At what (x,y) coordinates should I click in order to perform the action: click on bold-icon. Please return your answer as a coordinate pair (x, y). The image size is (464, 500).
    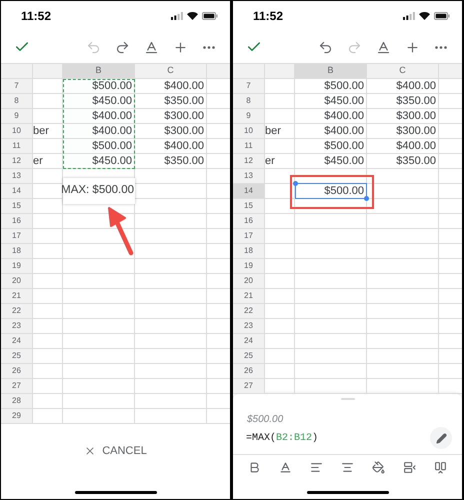
    Looking at the image, I should click on (254, 467).